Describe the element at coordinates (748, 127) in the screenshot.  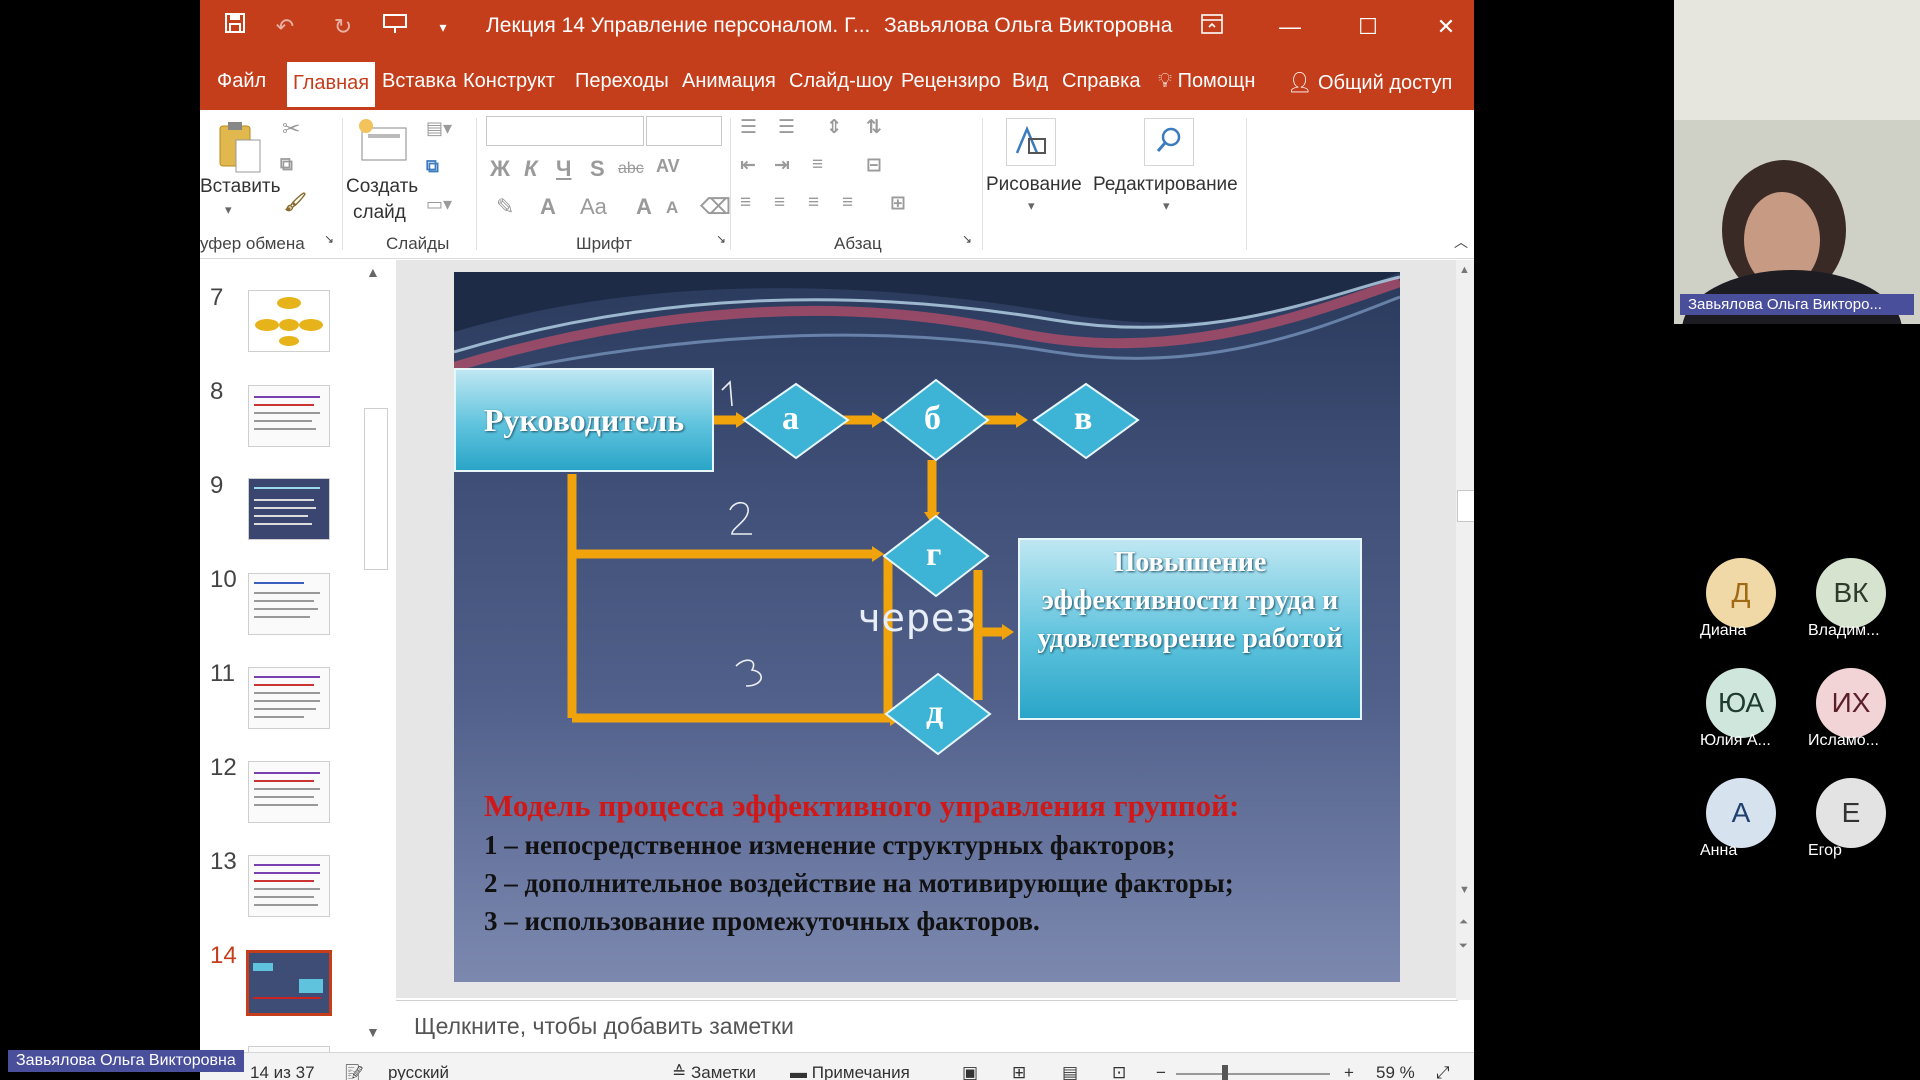
I see `bullets-icon: ☰` at that location.